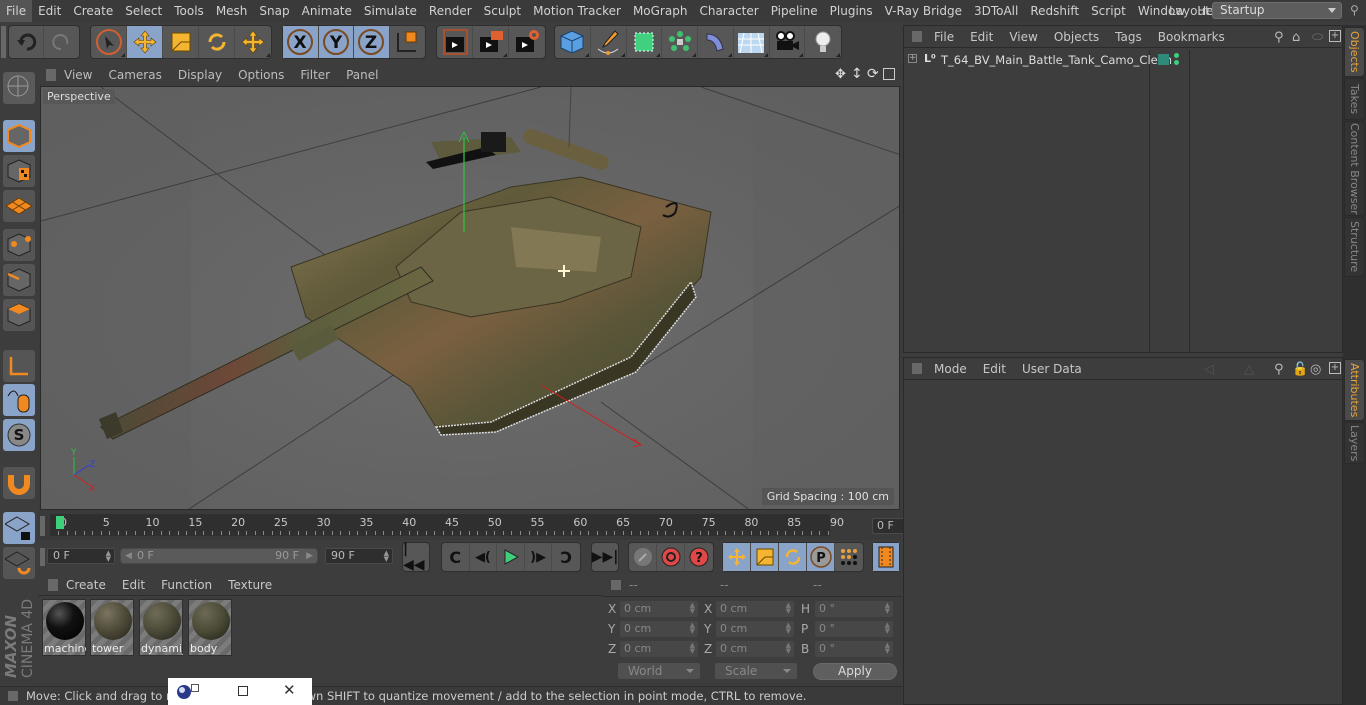 The image size is (1366, 705). I want to click on attribute-menu-user-data: User Data, so click(1052, 369).